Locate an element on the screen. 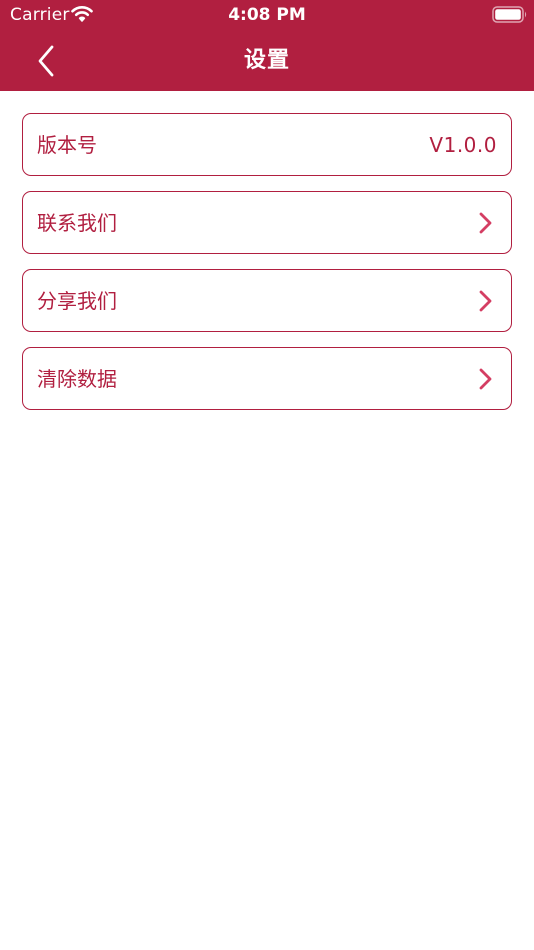 Image resolution: width=534 pixels, height=950 pixels. clear-data-label: 清除数据 is located at coordinates (77, 379).